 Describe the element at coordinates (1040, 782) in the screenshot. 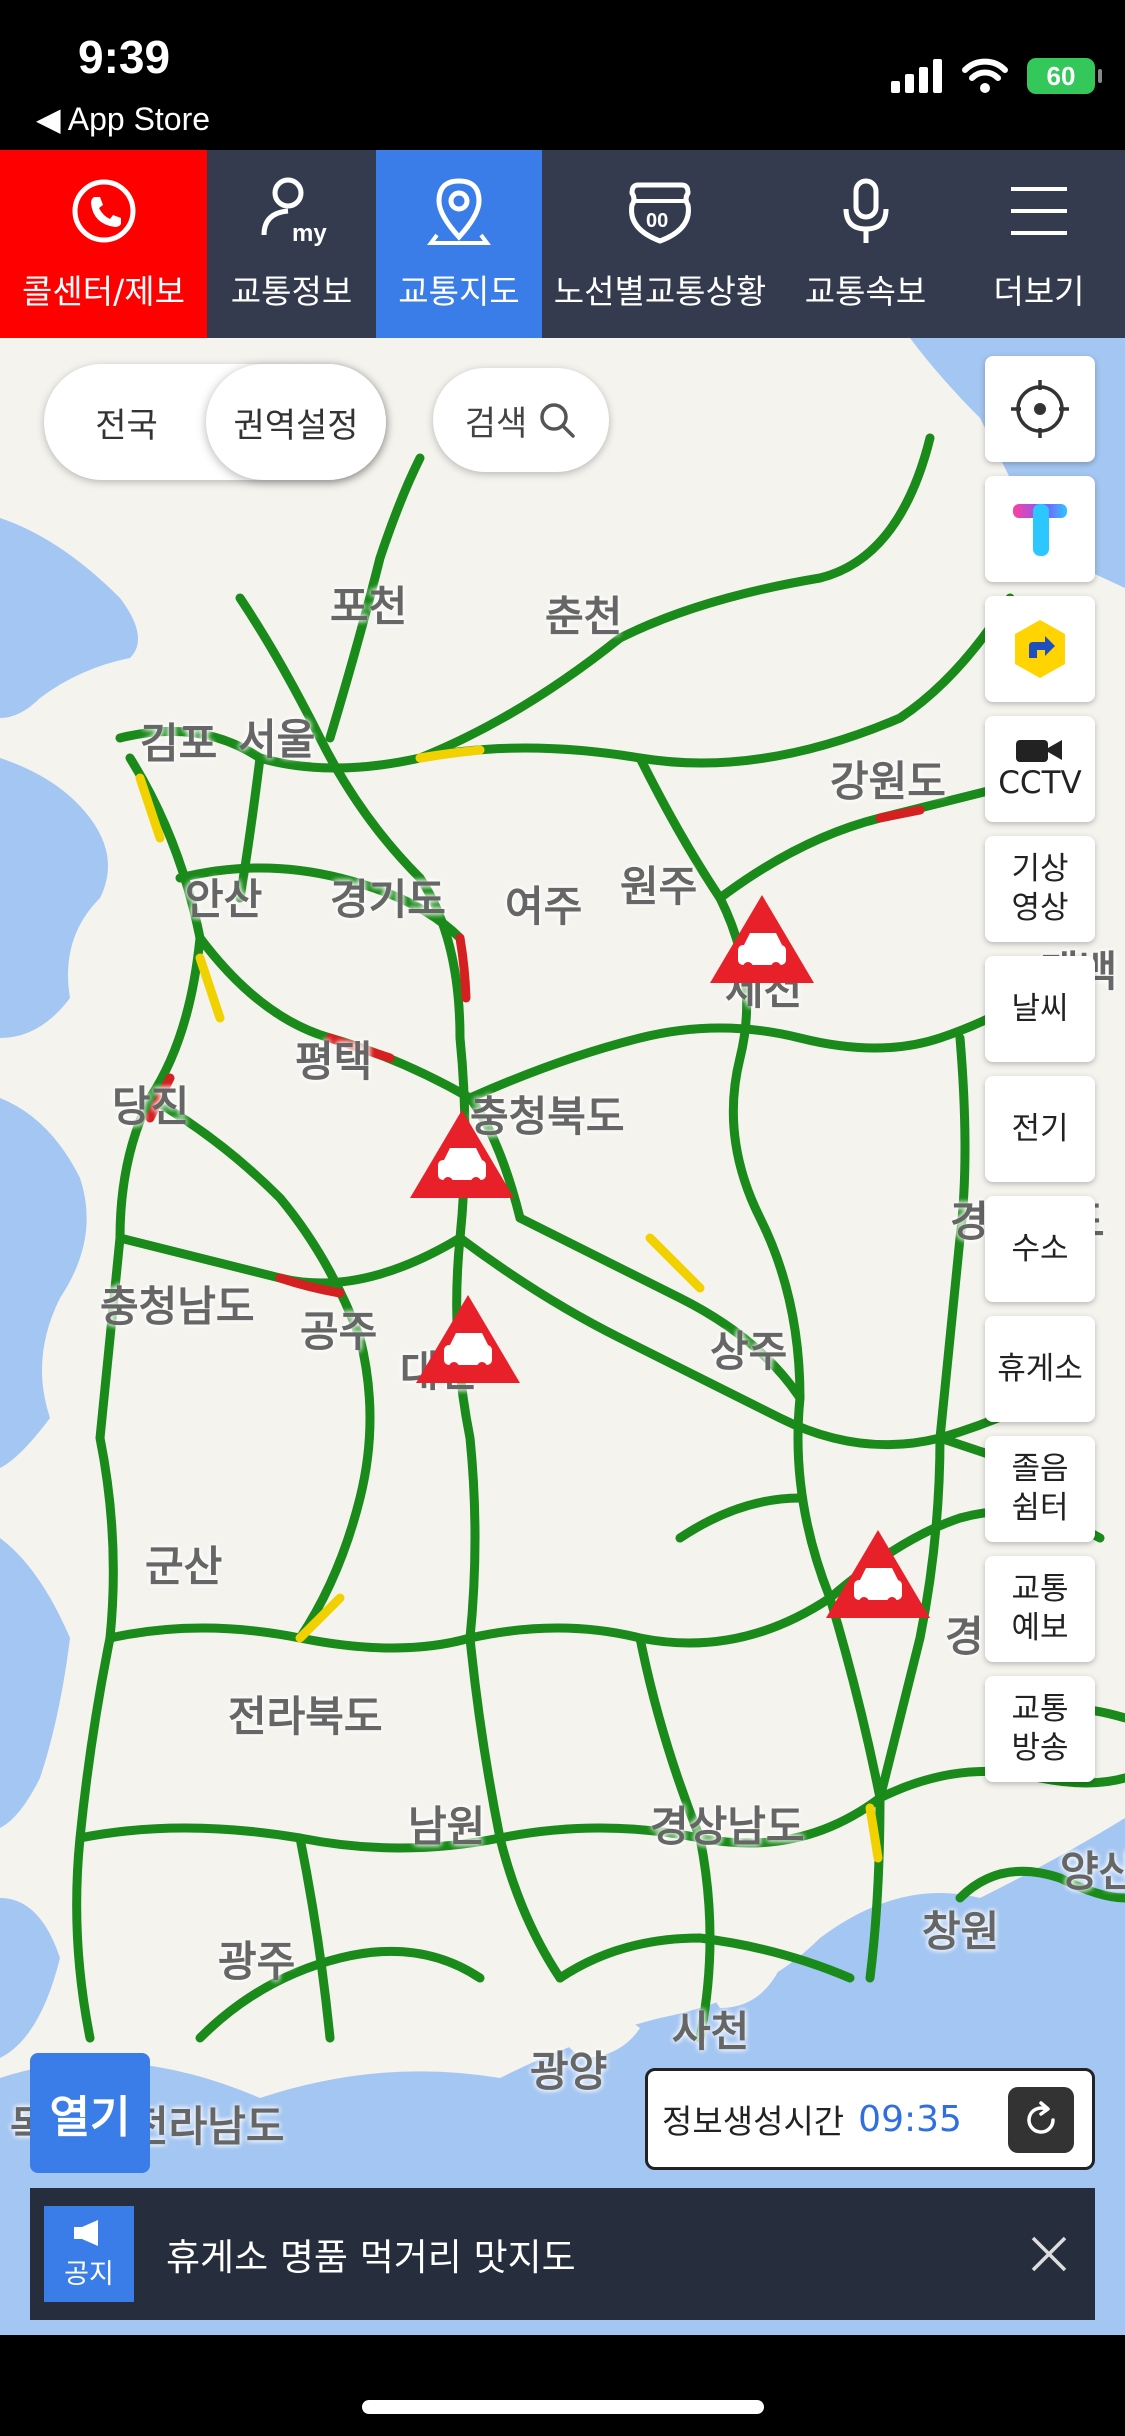

I see `cctv-label: CCTV` at that location.